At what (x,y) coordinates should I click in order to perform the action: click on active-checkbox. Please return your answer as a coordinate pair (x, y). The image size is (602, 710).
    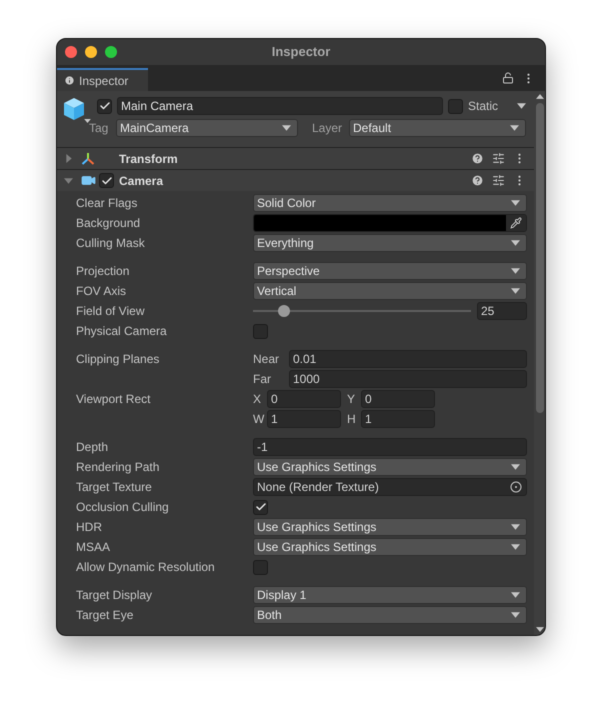
    Looking at the image, I should click on (104, 106).